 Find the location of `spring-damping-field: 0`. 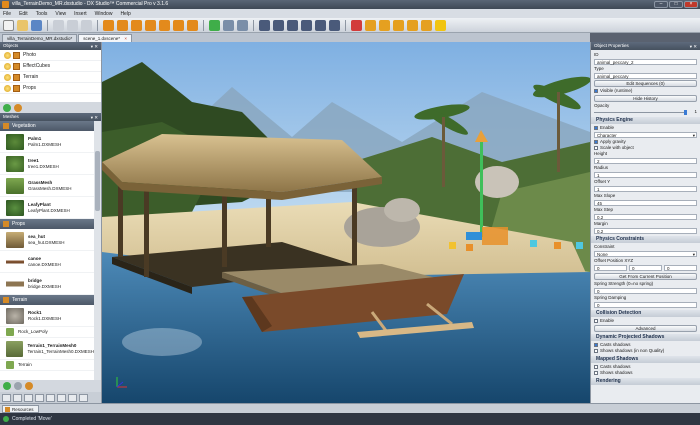

spring-damping-field: 0 is located at coordinates (645, 305).